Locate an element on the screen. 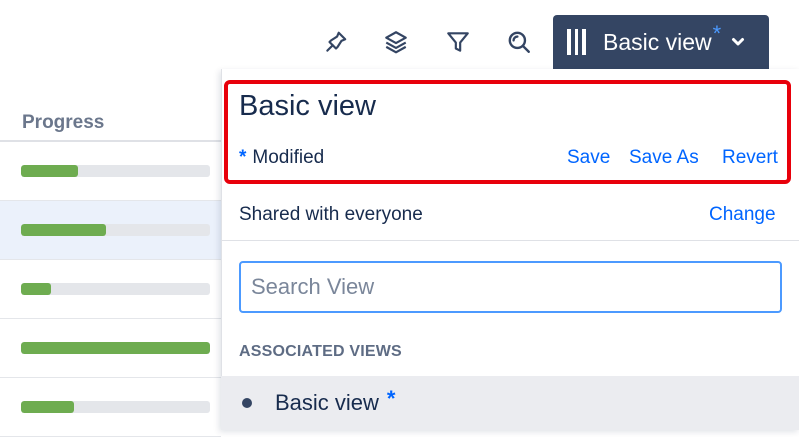 Image resolution: width=799 pixels, height=437 pixels. associated-views-header: ASSOCIATED VIEWS is located at coordinates (320, 351).